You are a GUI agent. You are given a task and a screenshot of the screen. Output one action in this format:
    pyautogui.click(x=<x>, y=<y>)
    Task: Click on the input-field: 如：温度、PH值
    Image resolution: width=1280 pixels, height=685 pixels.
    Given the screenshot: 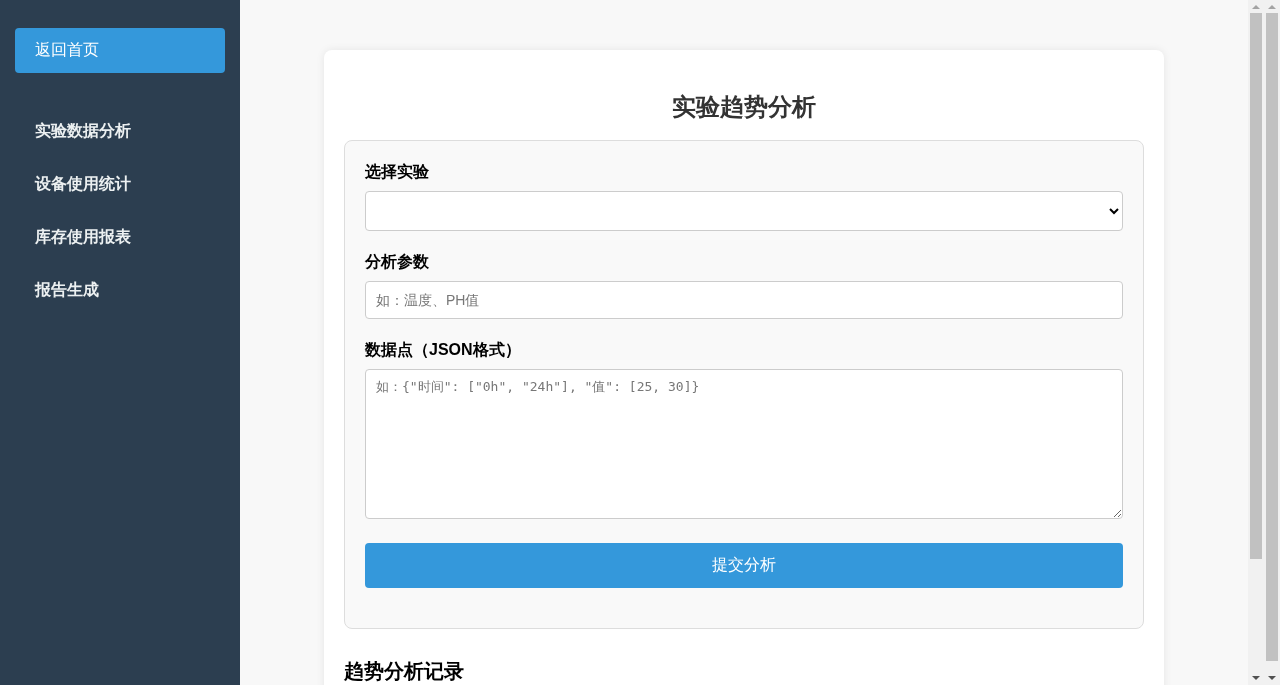 What is the action you would take?
    pyautogui.click(x=744, y=300)
    